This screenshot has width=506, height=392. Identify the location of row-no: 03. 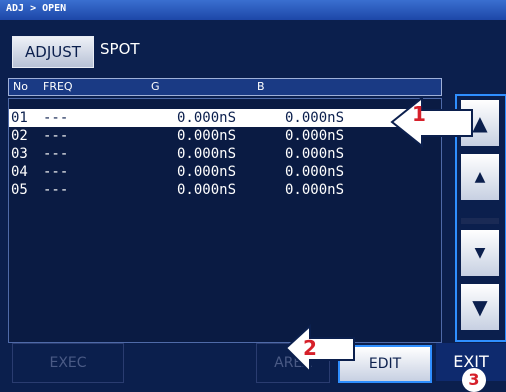
(19, 154).